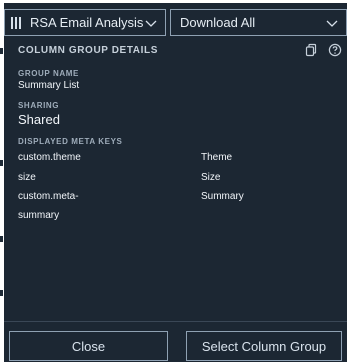 The width and height of the screenshot is (348, 362). I want to click on grid-icon, so click(17, 22).